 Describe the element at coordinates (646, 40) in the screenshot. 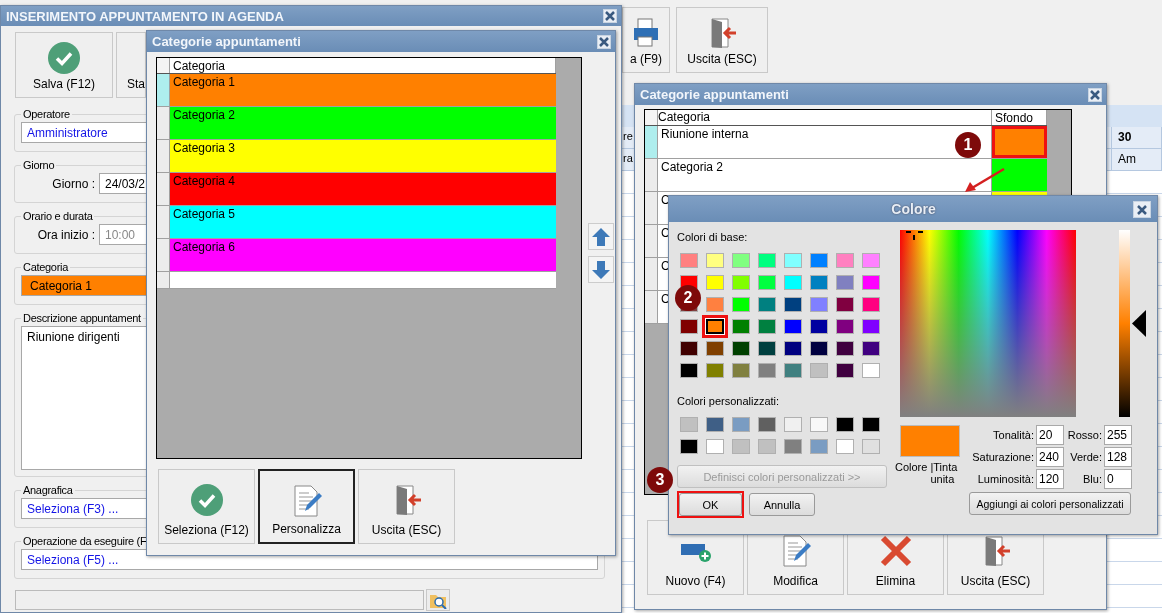

I see `toolbar-button: a (F9)` at that location.